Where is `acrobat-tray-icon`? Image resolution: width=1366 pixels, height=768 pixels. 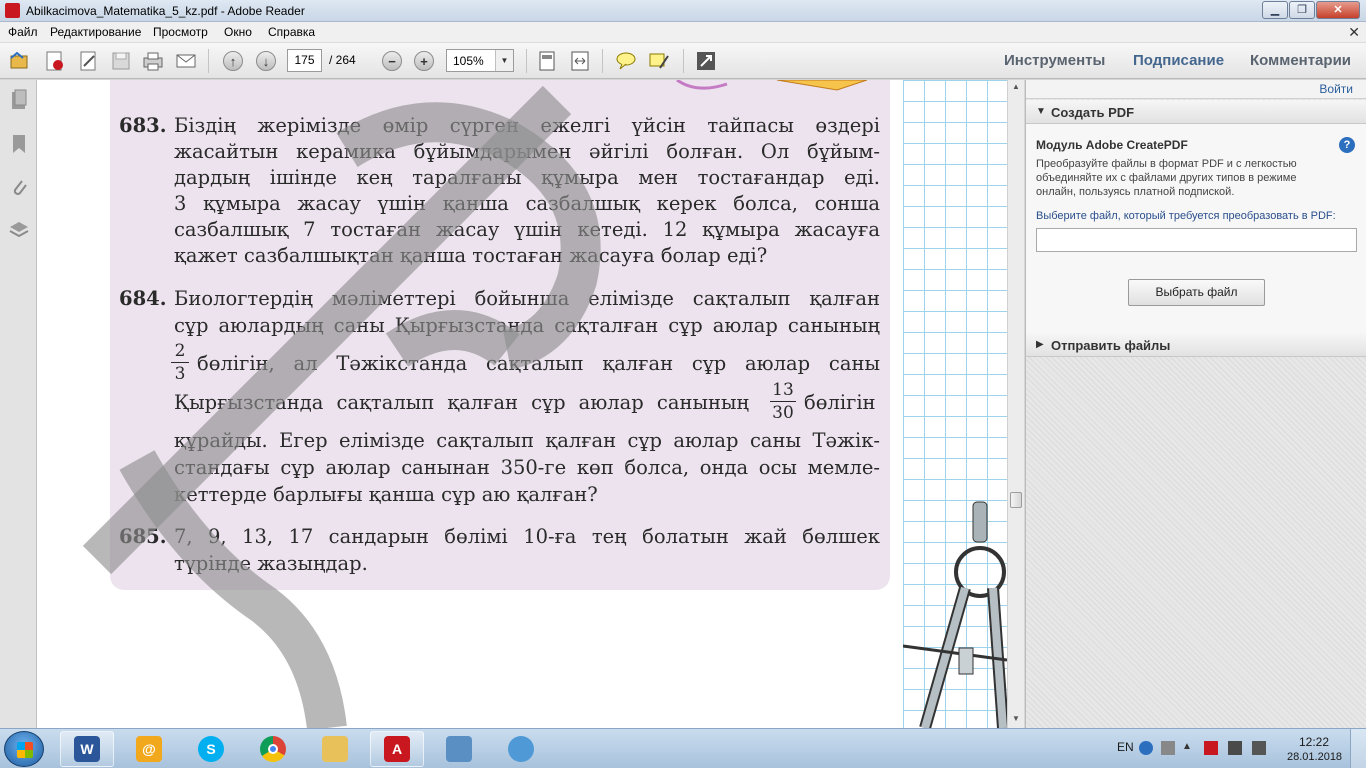
acrobat-tray-icon is located at coordinates (1211, 748).